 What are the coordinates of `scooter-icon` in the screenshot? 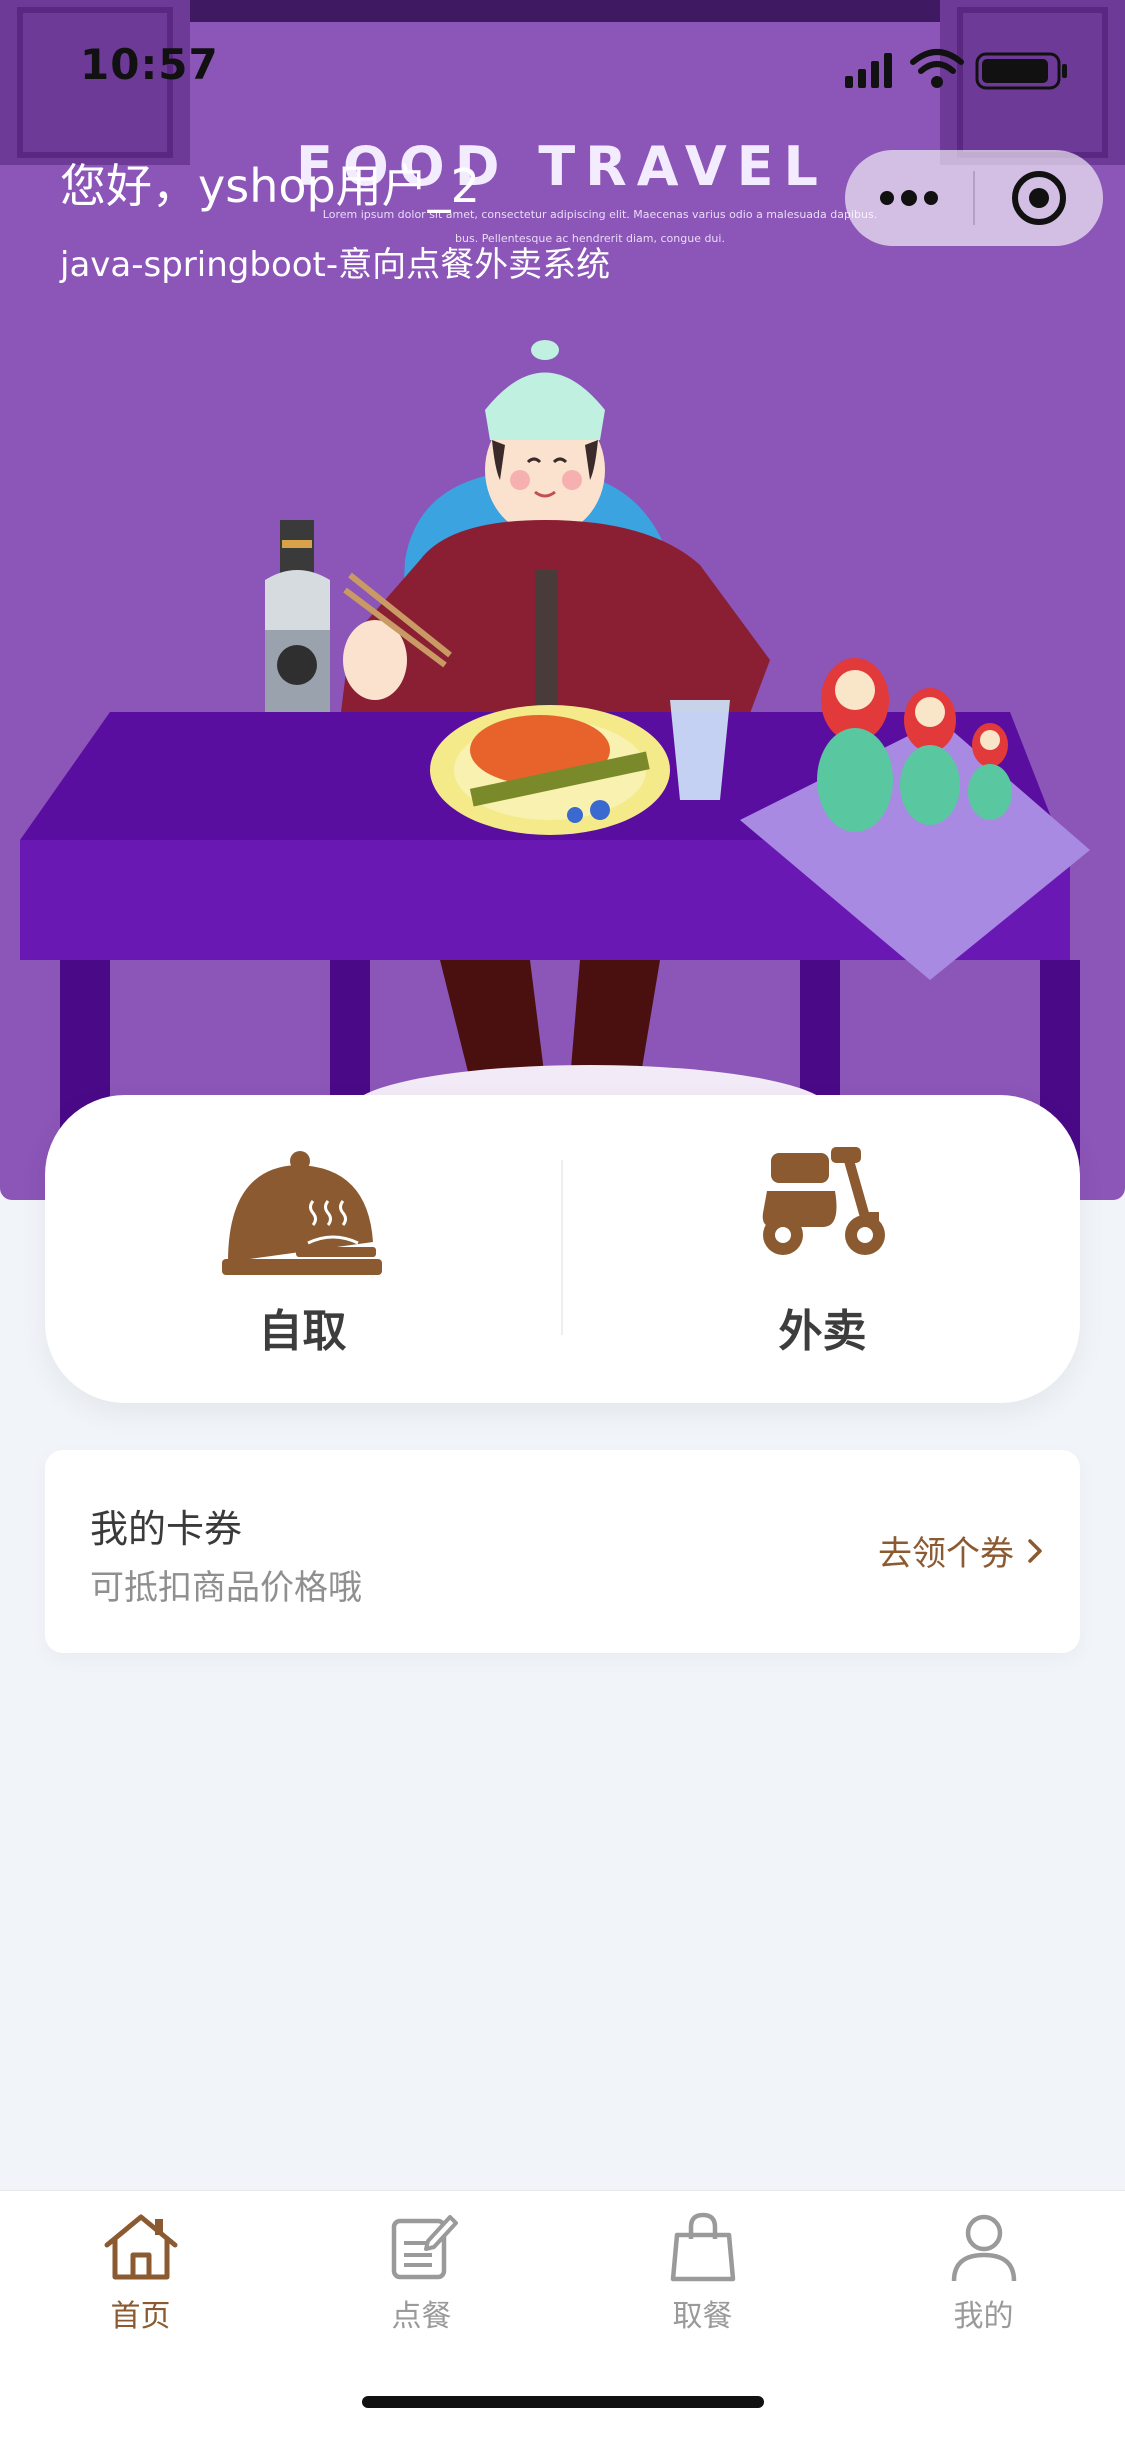 It's located at (823, 1205).